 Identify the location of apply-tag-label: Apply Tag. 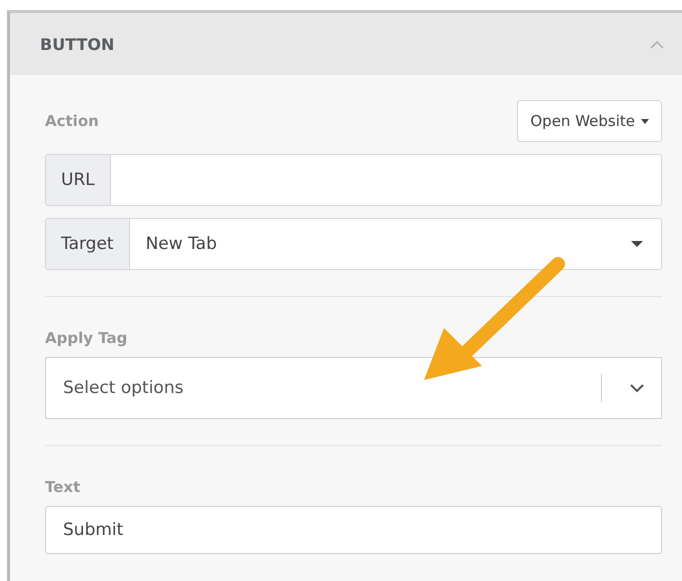
(86, 338).